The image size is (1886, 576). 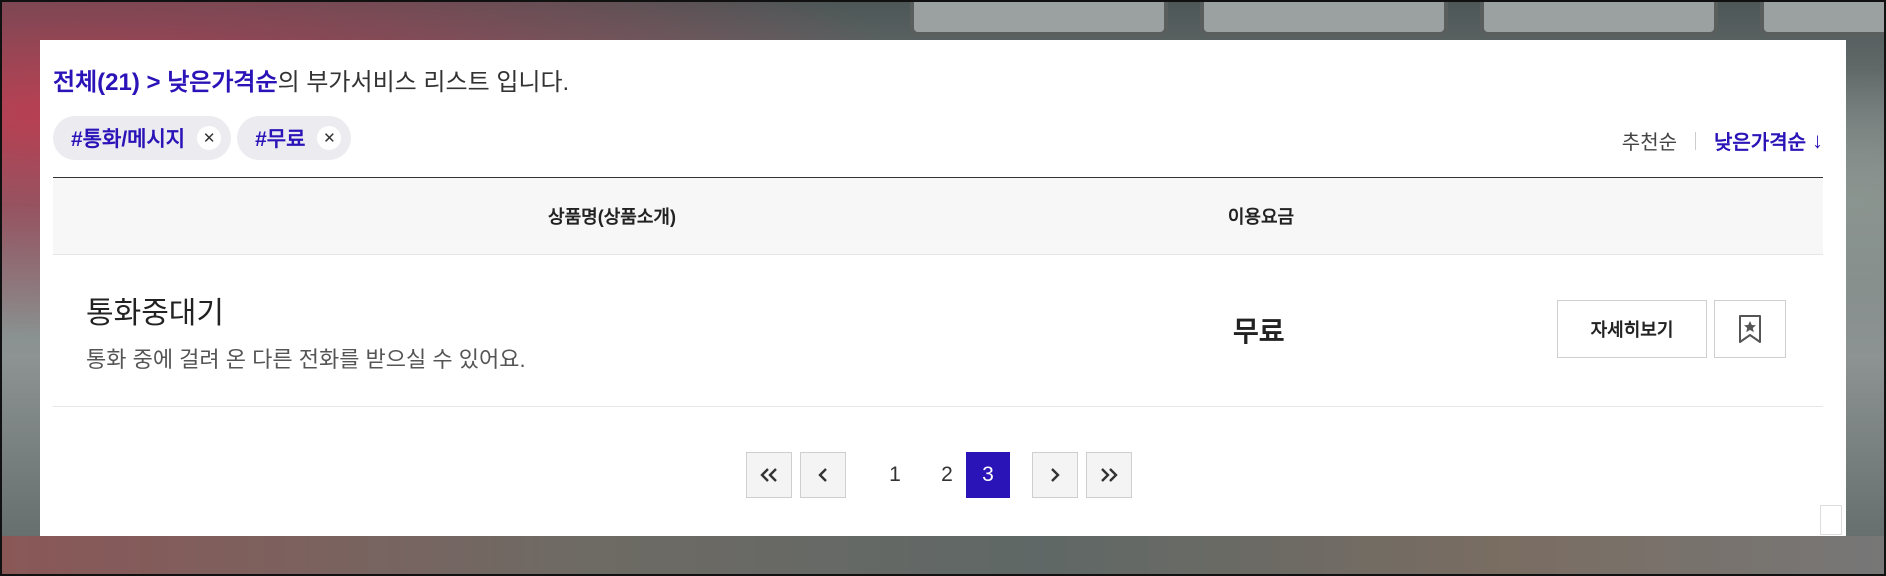 What do you see at coordinates (423, 82) in the screenshot?
I see `summary-suffix: 의 부가서비스 리스트 입니다.` at bounding box center [423, 82].